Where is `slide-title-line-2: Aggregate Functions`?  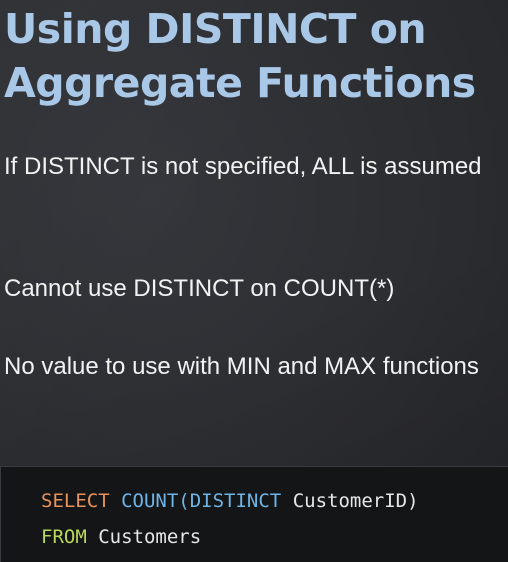 slide-title-line-2: Aggregate Functions is located at coordinates (240, 83).